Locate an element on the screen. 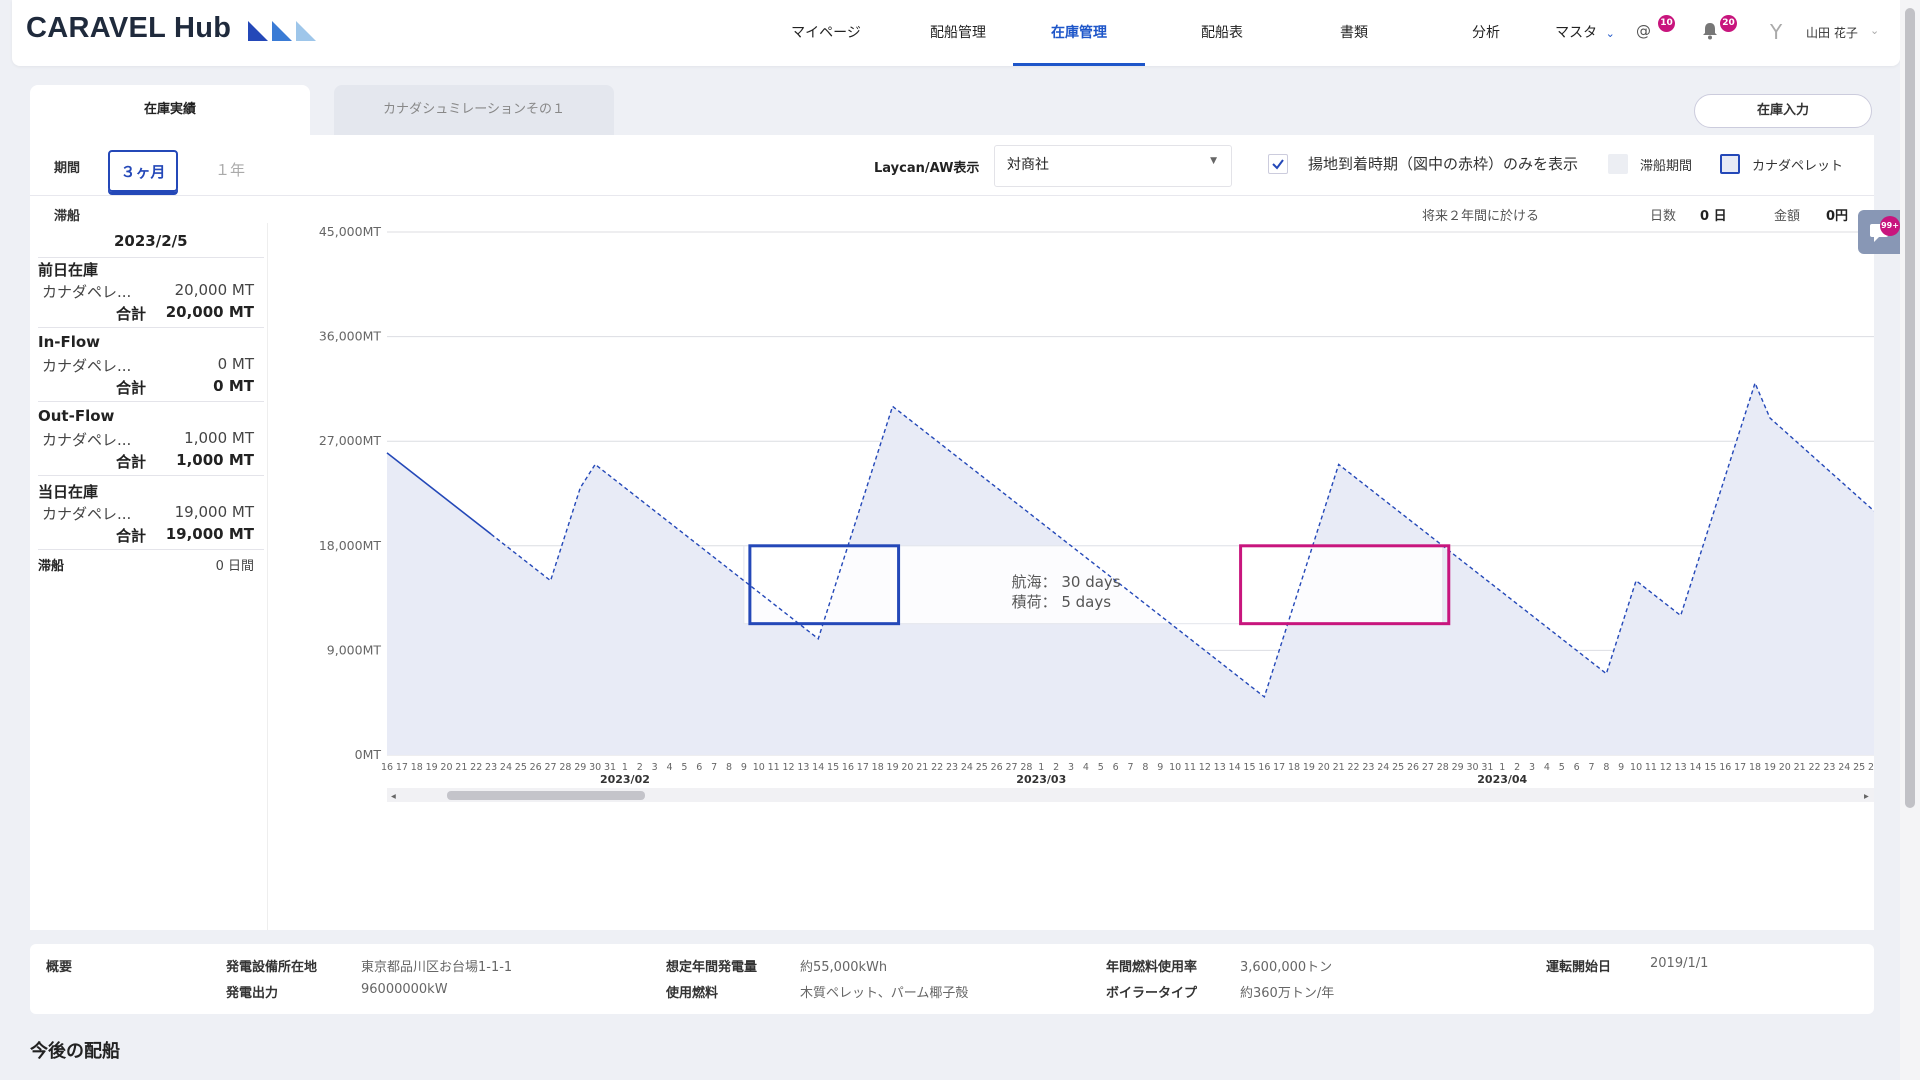 The image size is (1920, 1080). legend-demurrage-swatch is located at coordinates (1618, 164).